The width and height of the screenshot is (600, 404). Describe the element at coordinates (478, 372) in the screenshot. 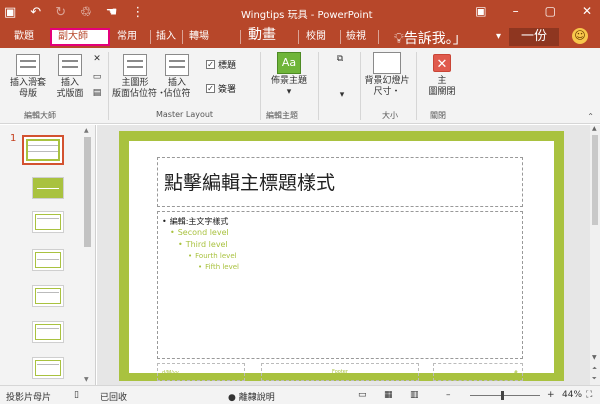

I see `slide-number-placeholder: #` at that location.